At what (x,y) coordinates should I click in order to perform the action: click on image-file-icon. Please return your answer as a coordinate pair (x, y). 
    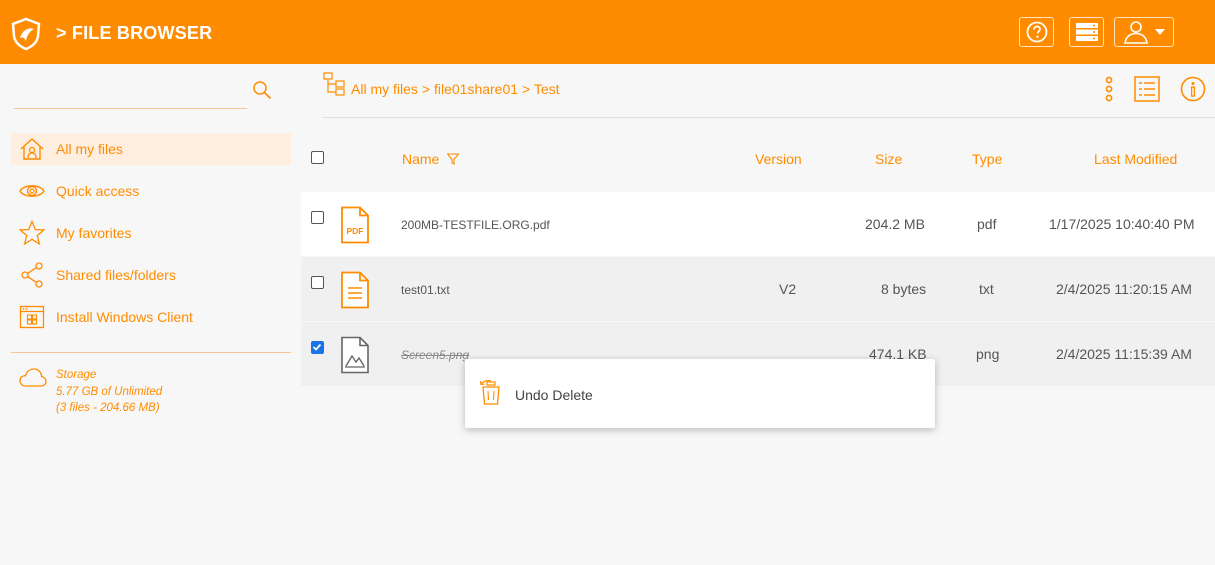
    Looking at the image, I should click on (355, 355).